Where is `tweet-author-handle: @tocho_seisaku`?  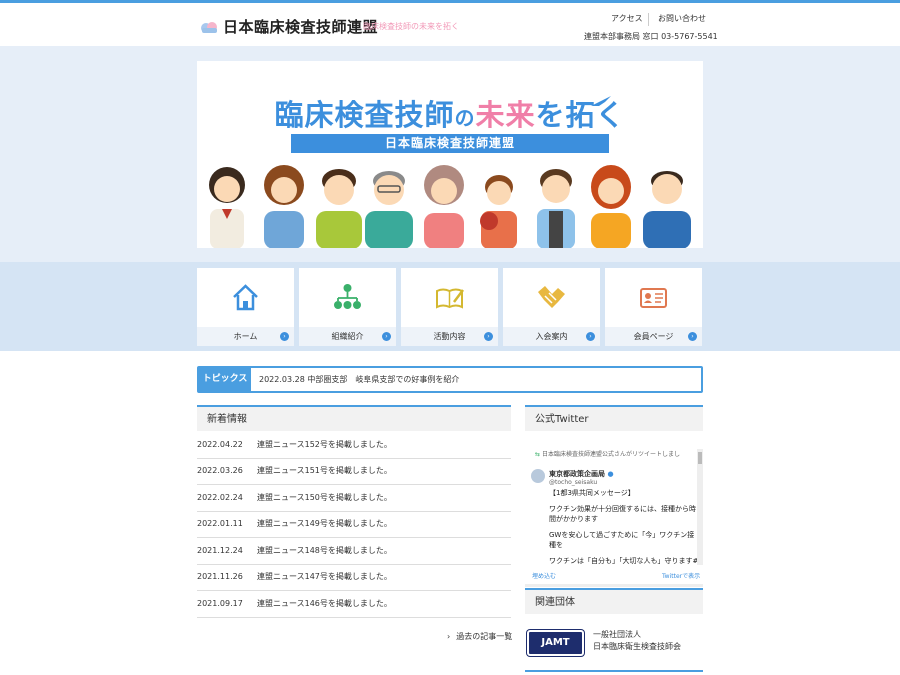
tweet-author-handle: @tocho_seisaku is located at coordinates (573, 482).